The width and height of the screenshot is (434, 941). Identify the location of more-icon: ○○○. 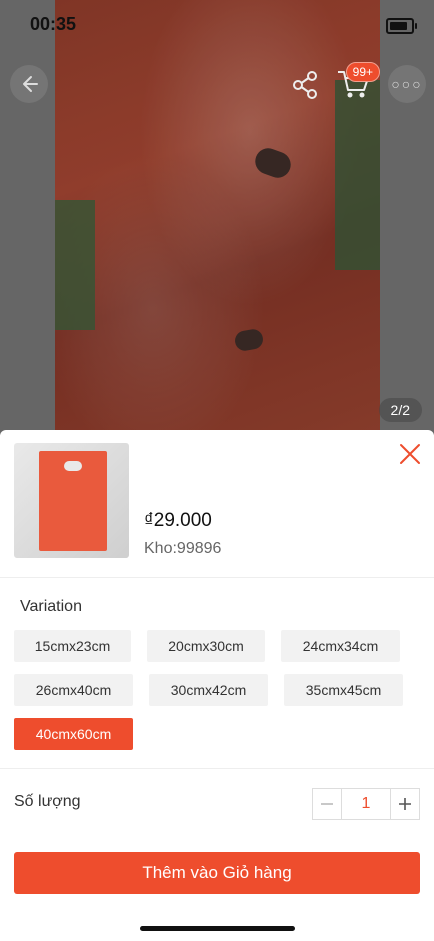
(407, 84).